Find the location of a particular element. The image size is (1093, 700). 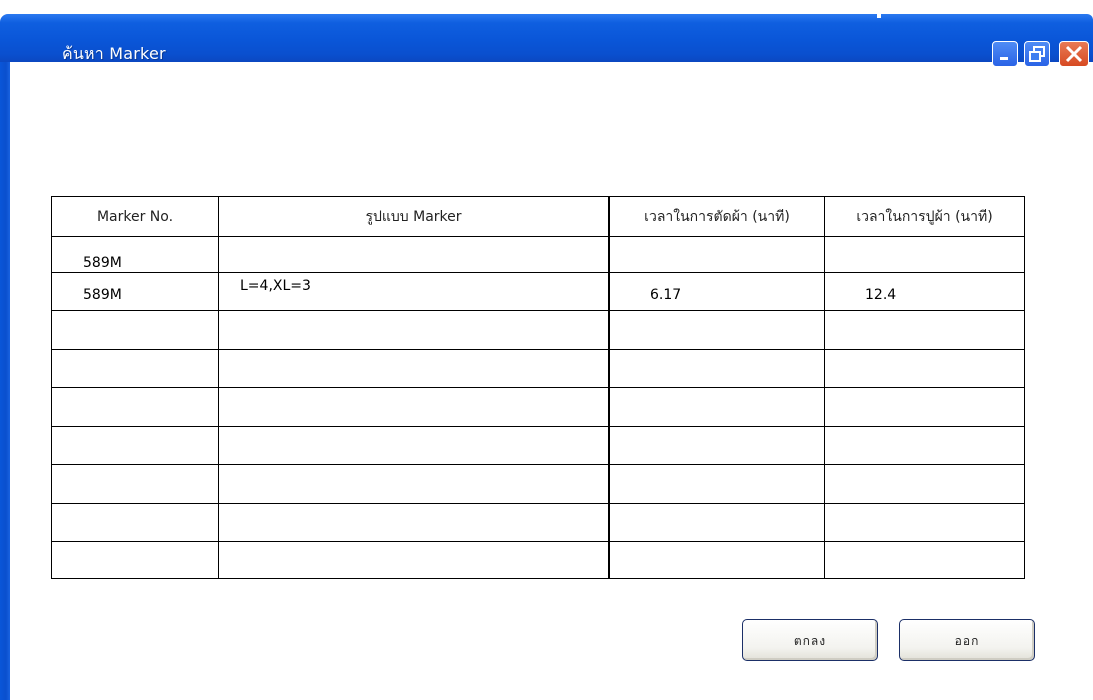

minimize-button is located at coordinates (1005, 54).